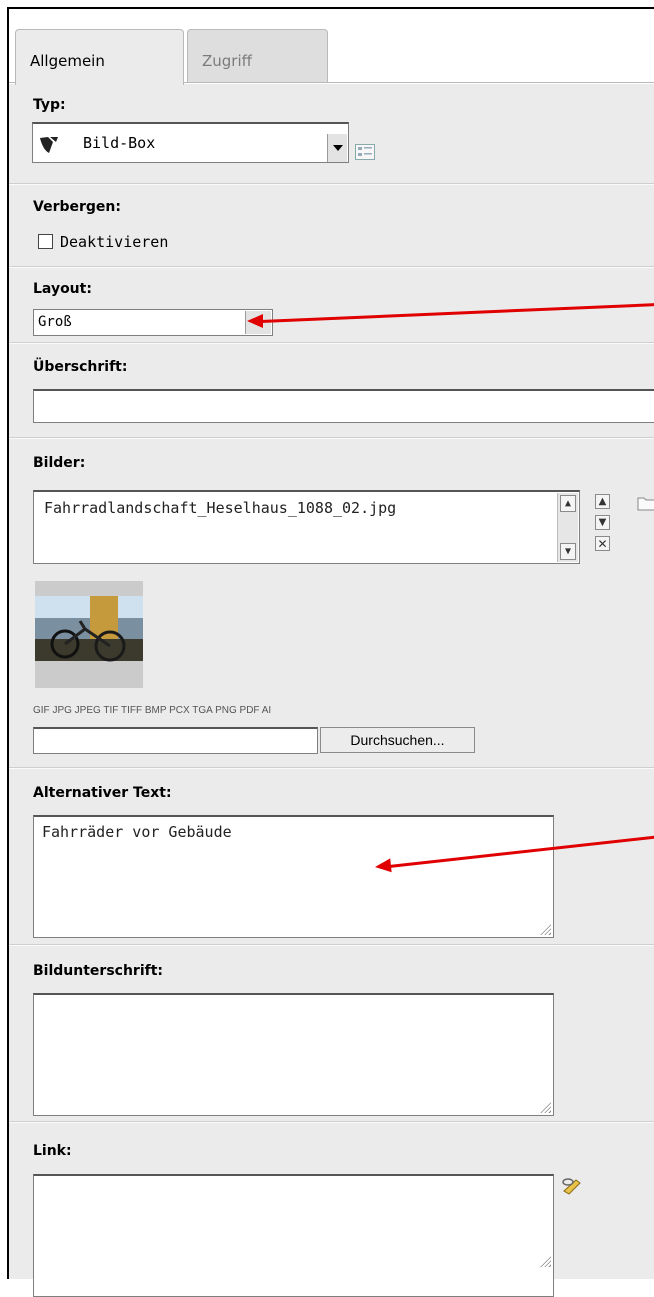 Image resolution: width=654 pixels, height=1297 pixels. Describe the element at coordinates (343, 406) in the screenshot. I see `ueberschrift-input` at that location.